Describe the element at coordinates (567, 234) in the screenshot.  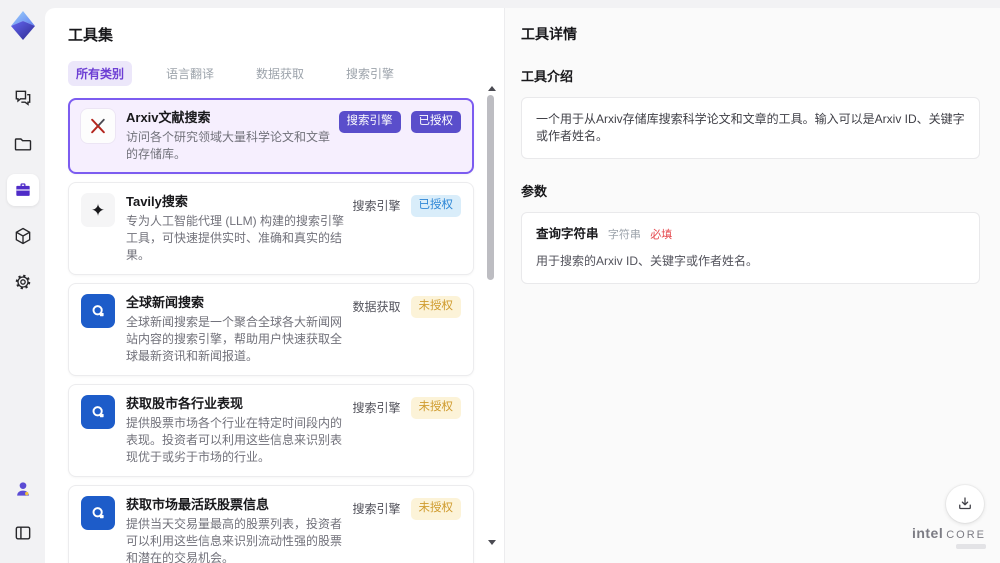
I see `param-name: 查询字符串` at that location.